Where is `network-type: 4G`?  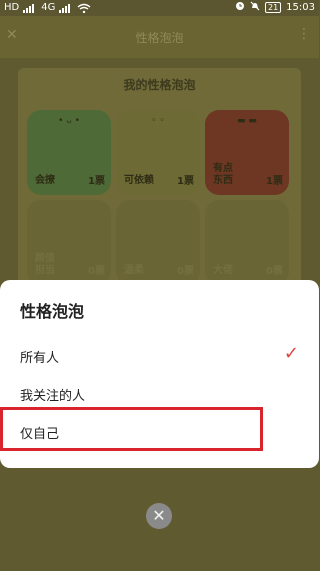 network-type: 4G is located at coordinates (48, 7).